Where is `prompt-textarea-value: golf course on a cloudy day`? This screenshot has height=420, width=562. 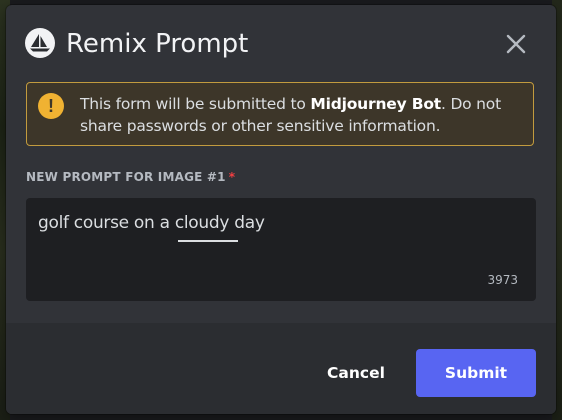 prompt-textarea-value: golf course on a cloudy day is located at coordinates (151, 223).